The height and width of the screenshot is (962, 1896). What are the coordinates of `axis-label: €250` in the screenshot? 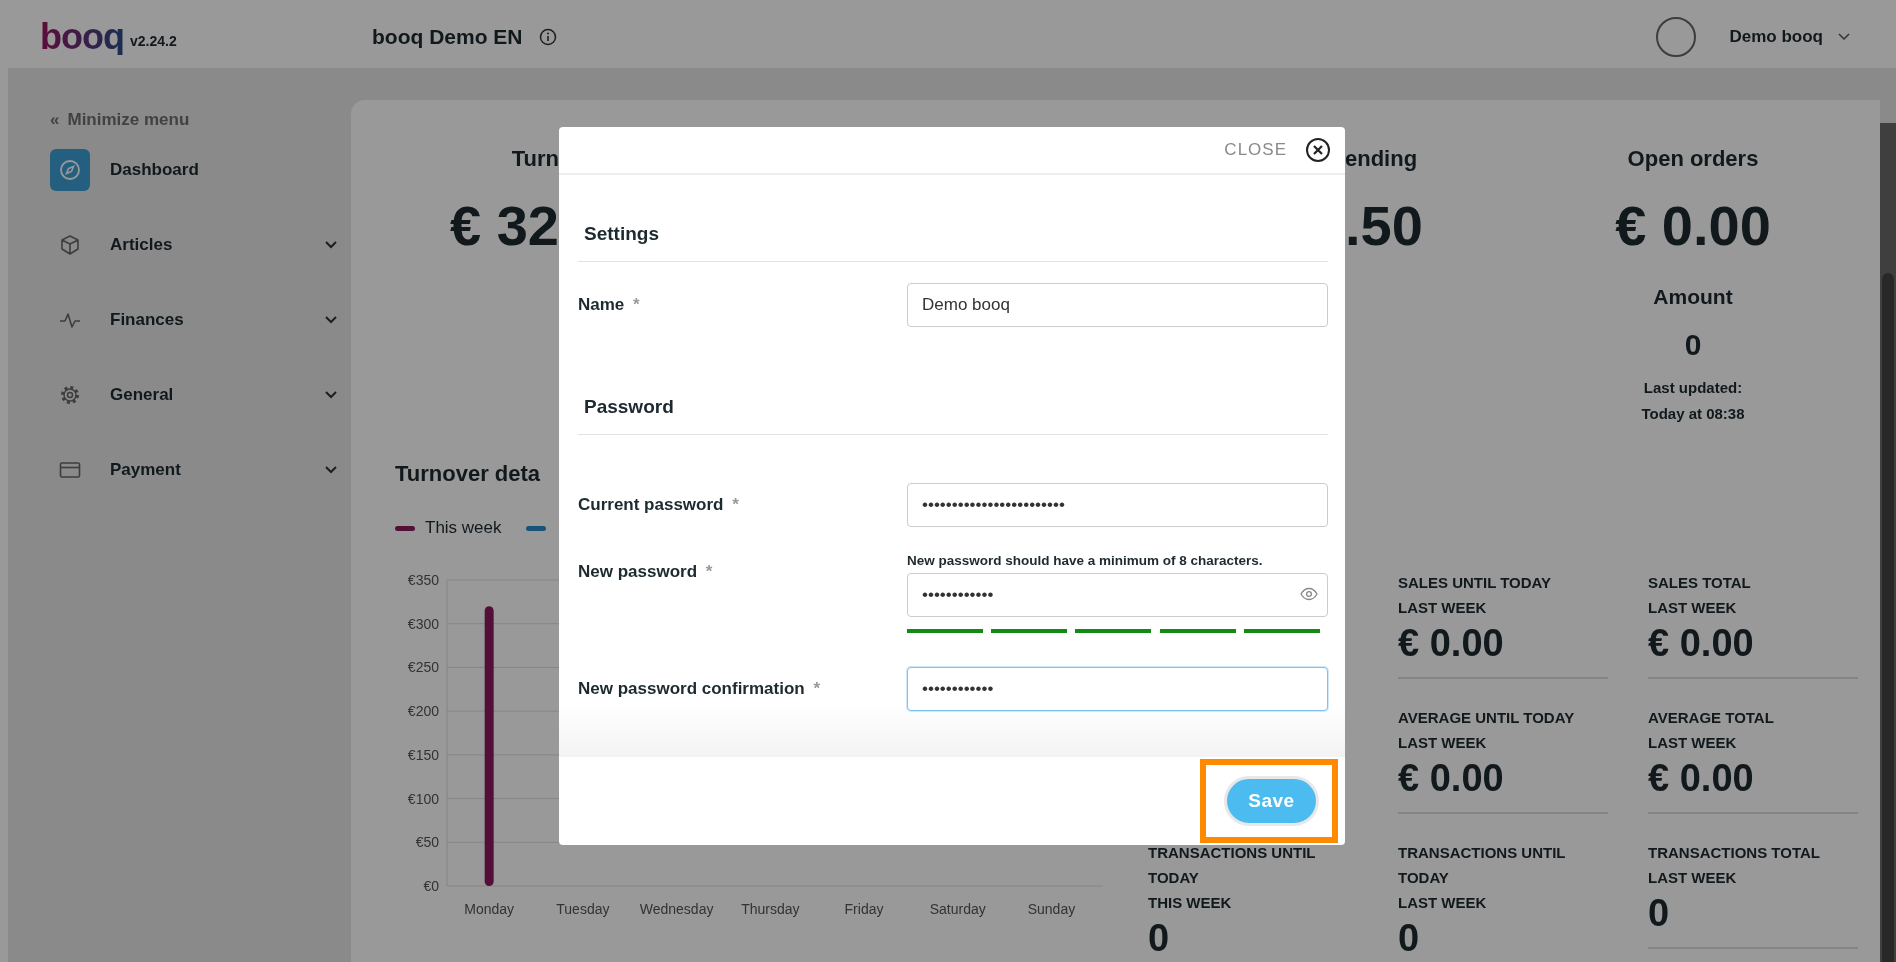 It's located at (423, 667).